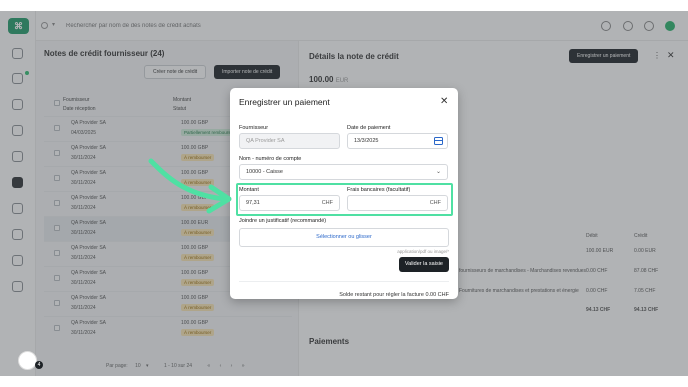 The height and width of the screenshot is (387, 688). Describe the element at coordinates (423, 251) in the screenshot. I see `upload-hint: application/pdf ou image/*` at that location.